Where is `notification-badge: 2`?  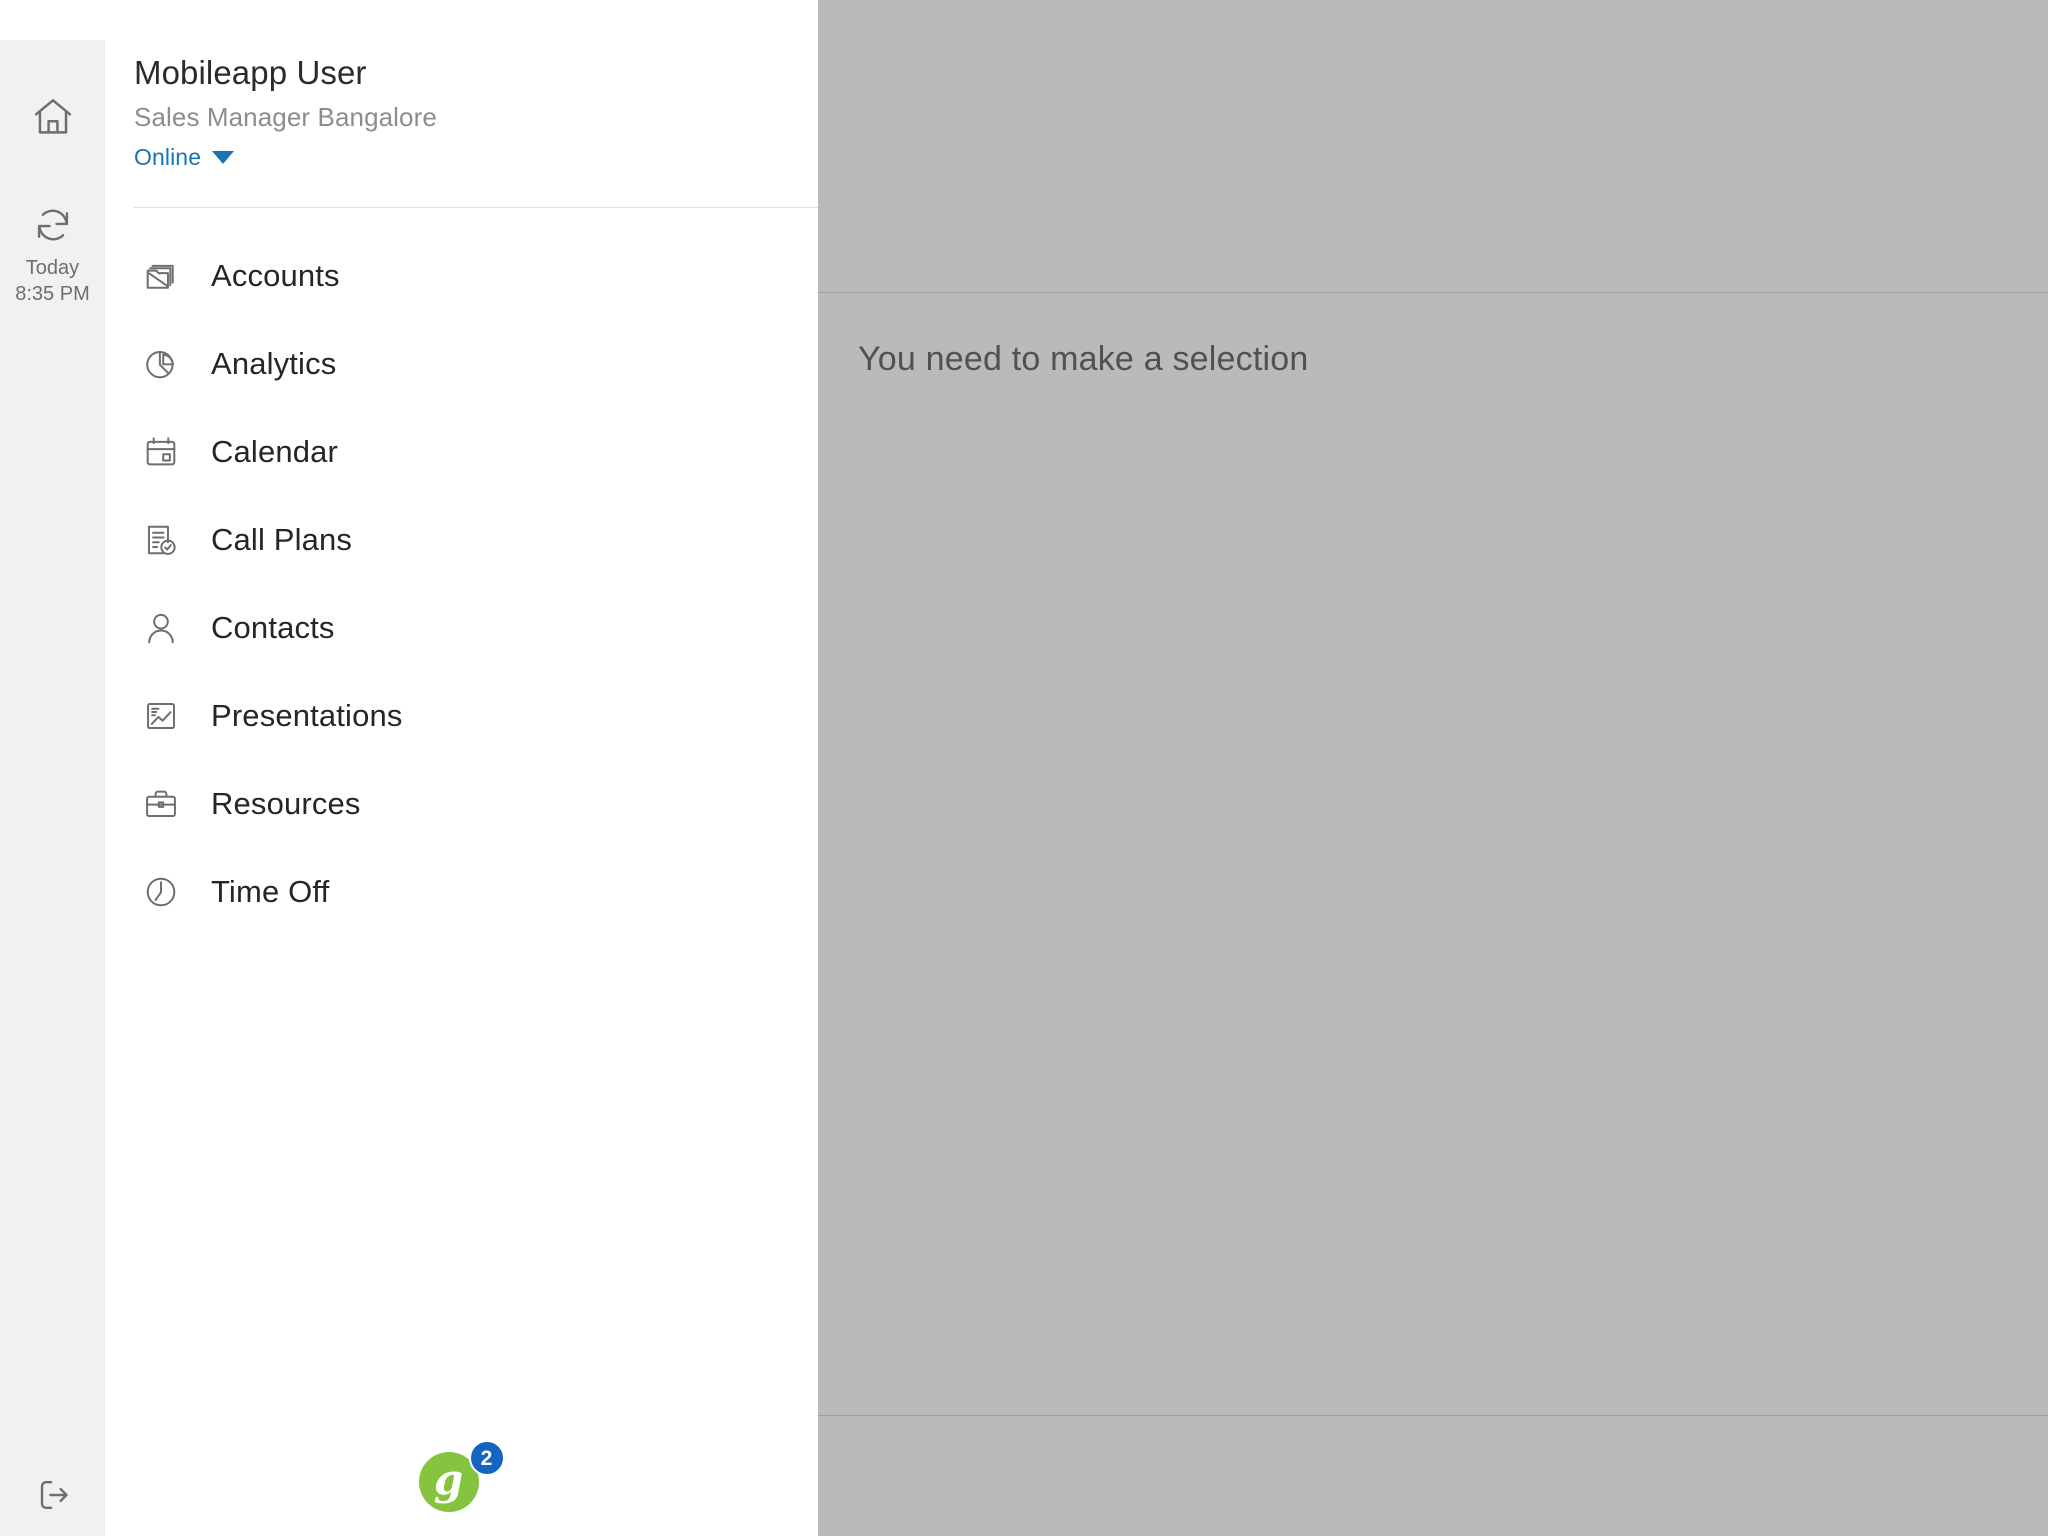
notification-badge: 2 is located at coordinates (486, 1458).